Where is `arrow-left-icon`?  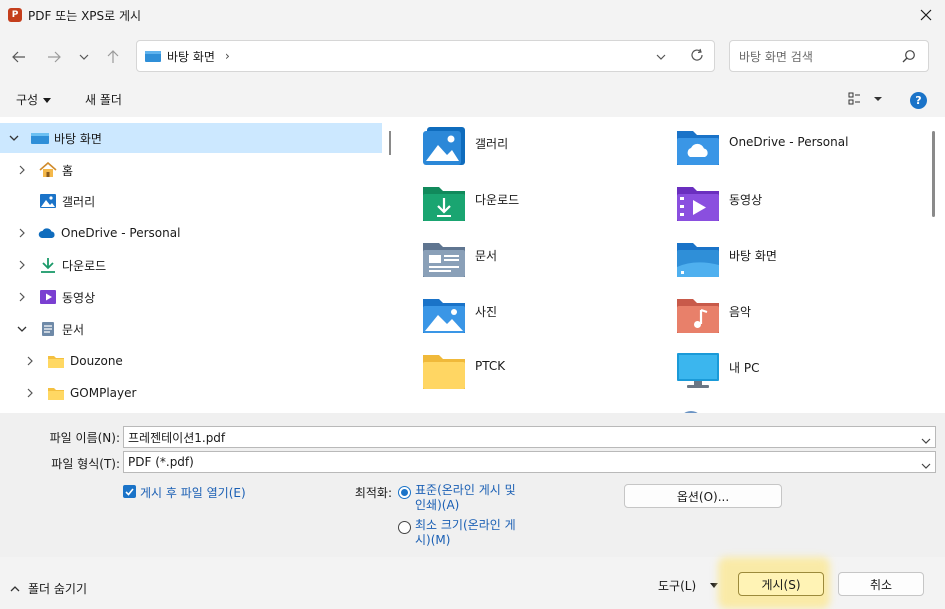 arrow-left-icon is located at coordinates (19, 57).